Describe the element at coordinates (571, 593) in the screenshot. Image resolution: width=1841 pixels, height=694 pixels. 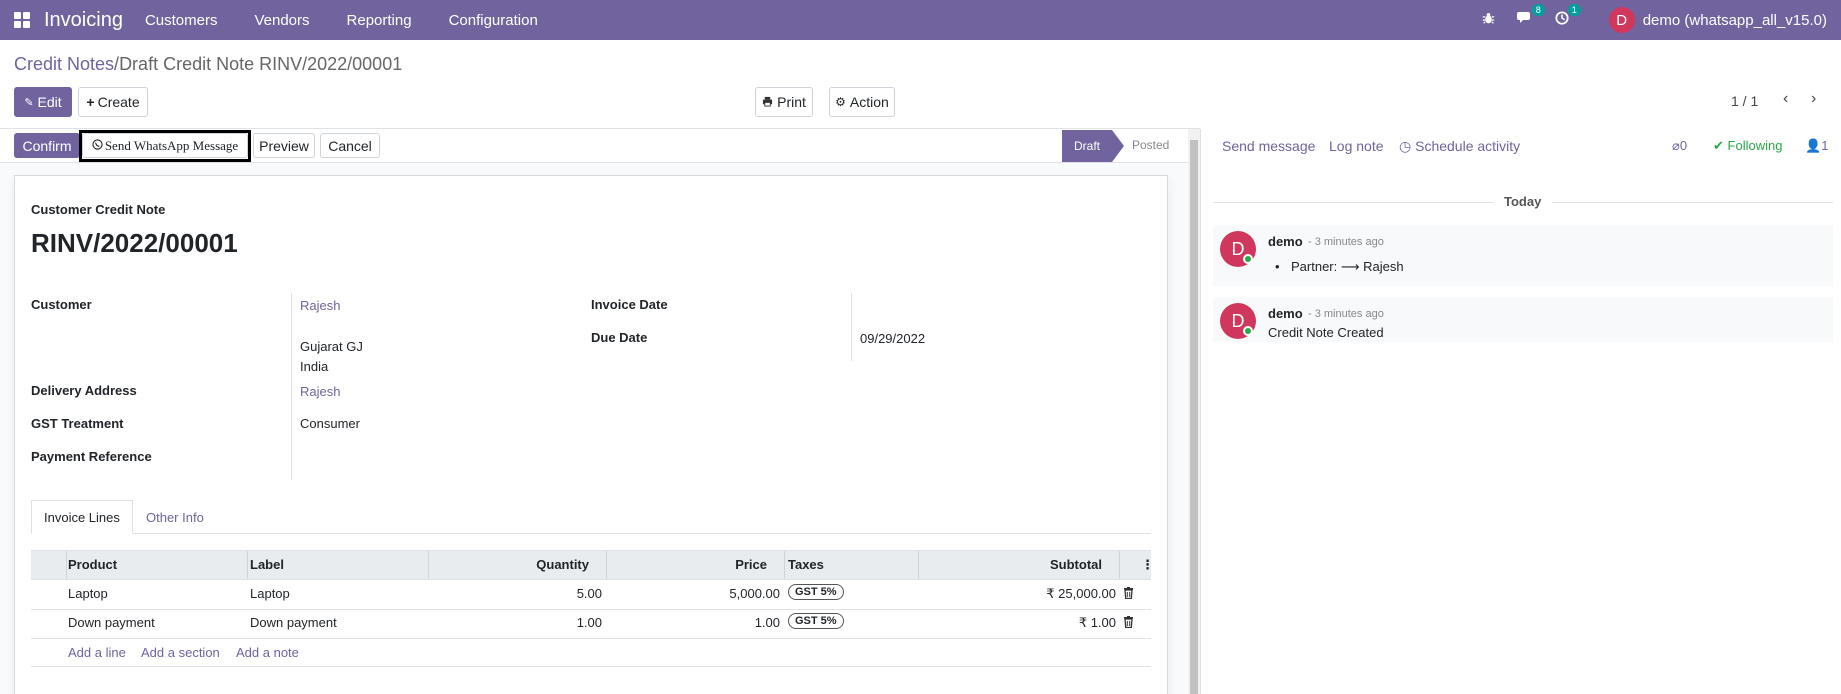
I see `row1-quantity: 5.00` at that location.